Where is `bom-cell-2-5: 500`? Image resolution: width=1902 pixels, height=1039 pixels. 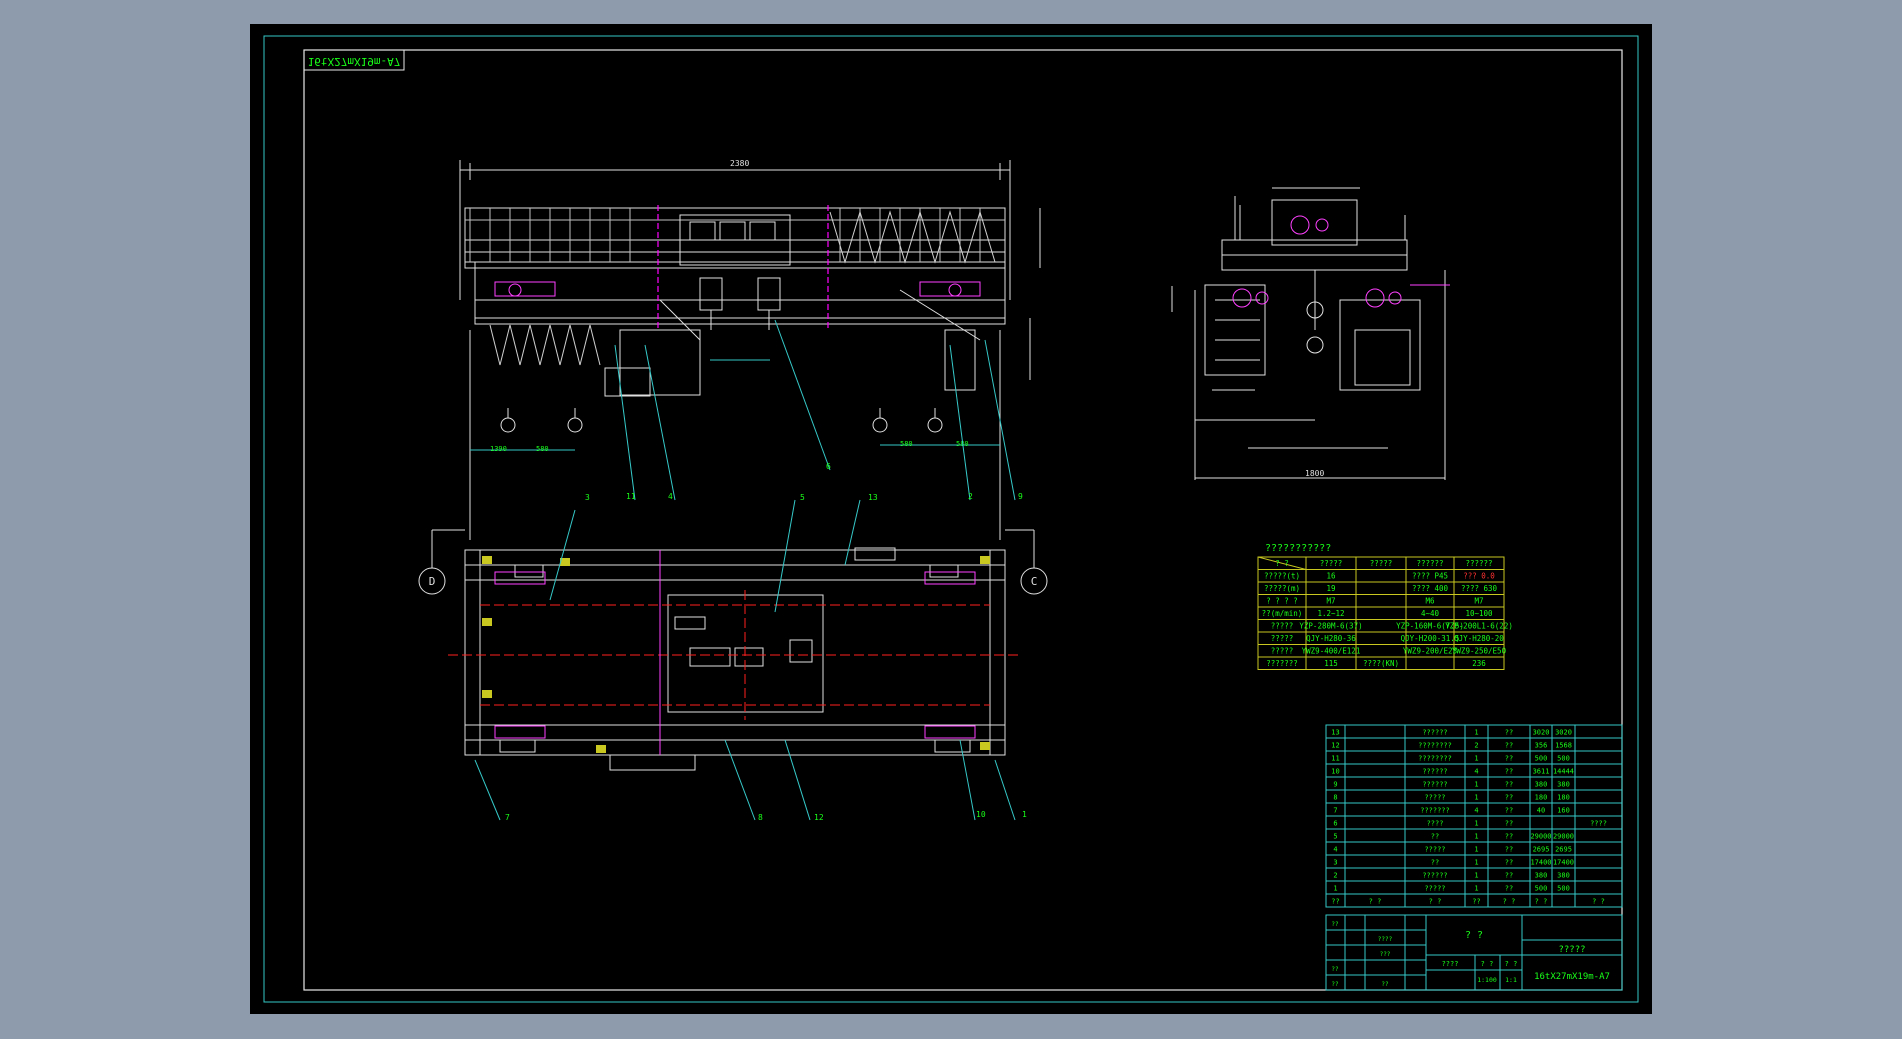
bom-cell-2-5: 500 is located at coordinates (1541, 759).